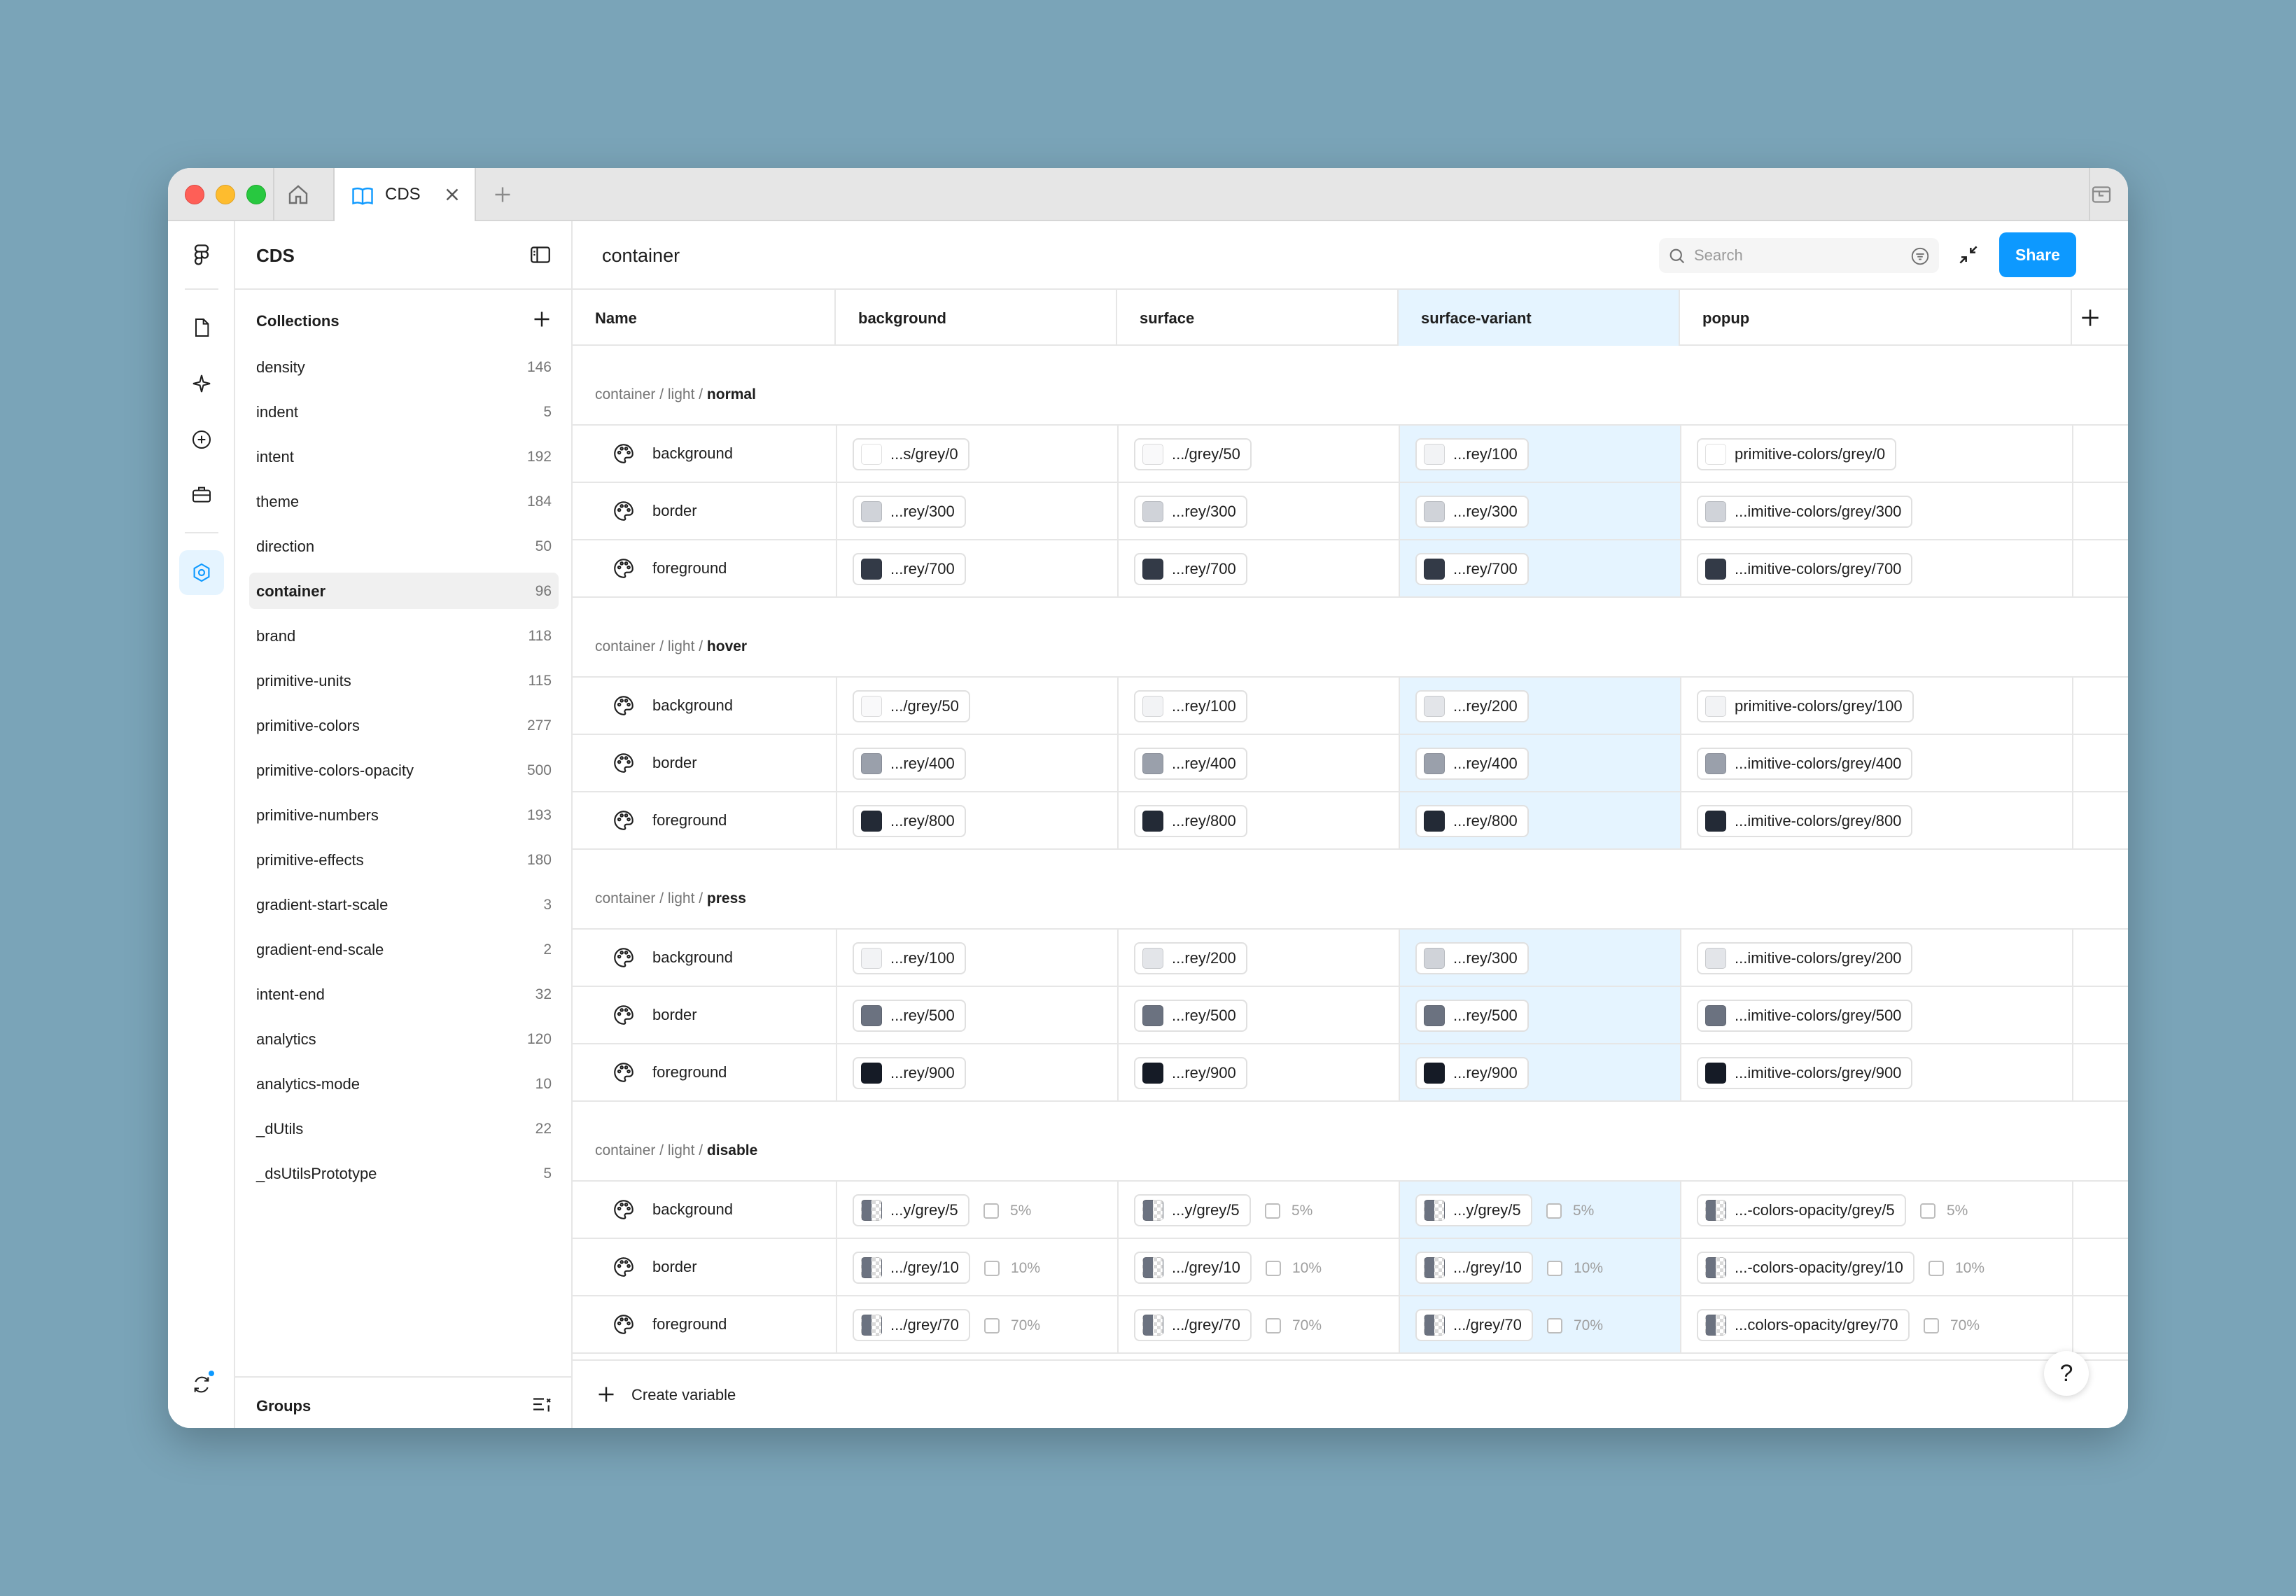 The width and height of the screenshot is (2296, 1596). What do you see at coordinates (225, 194) in the screenshot?
I see `minimize-window-button` at bounding box center [225, 194].